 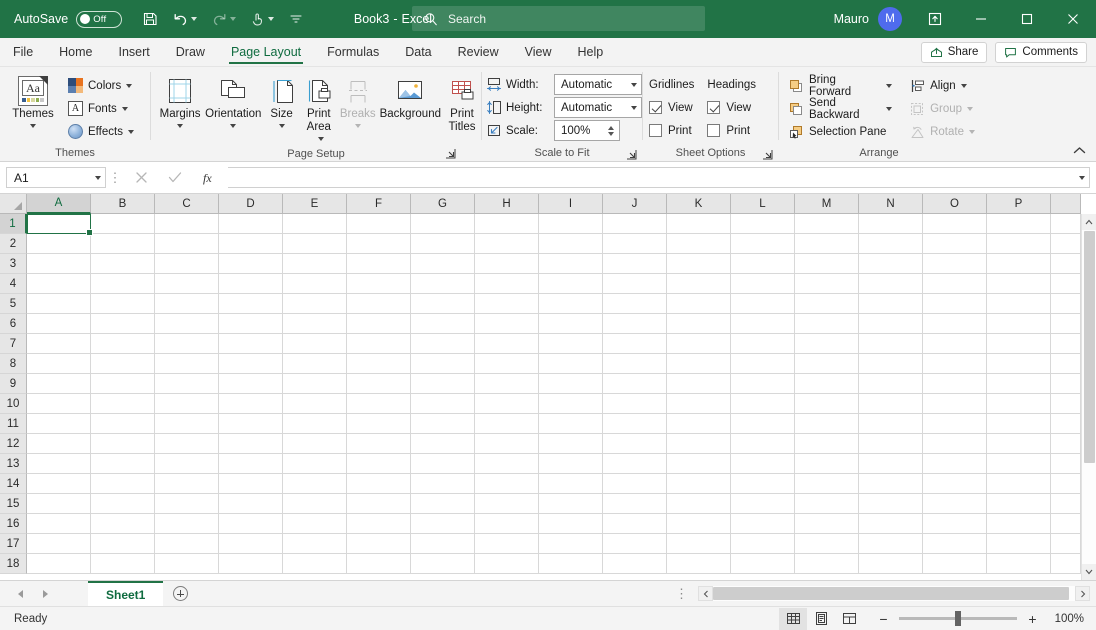 What do you see at coordinates (187, 504) in the screenshot?
I see `cell-C15` at bounding box center [187, 504].